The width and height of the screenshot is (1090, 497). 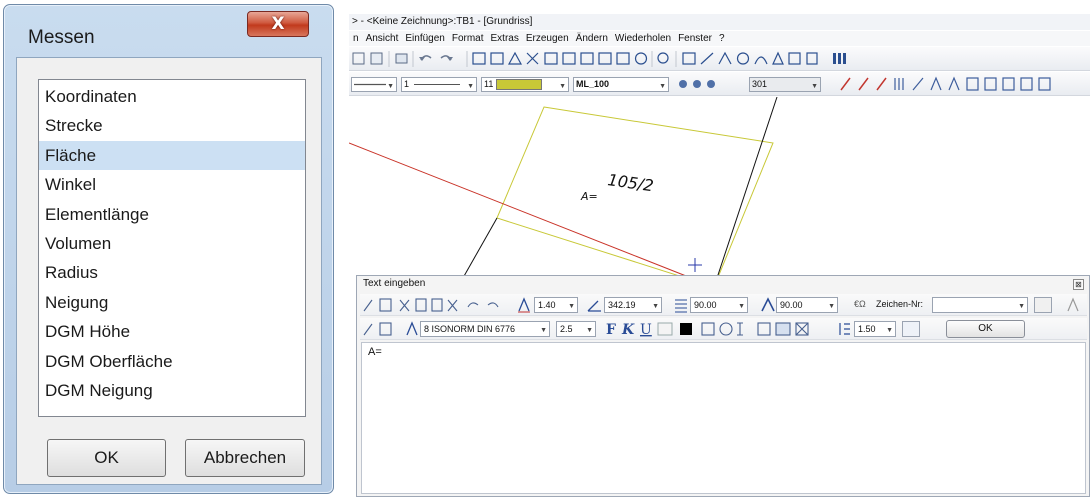 What do you see at coordinates (385, 329) in the screenshot?
I see `style-tool-icons` at bounding box center [385, 329].